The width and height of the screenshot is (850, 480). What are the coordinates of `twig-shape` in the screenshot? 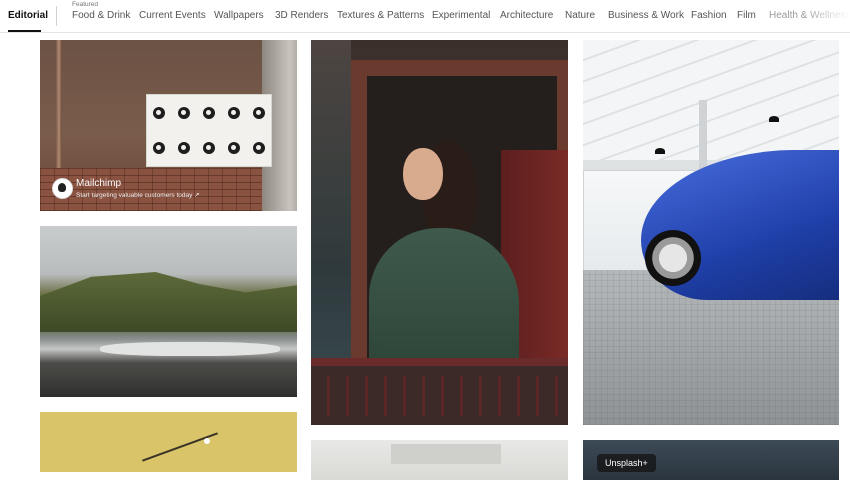 It's located at (180, 447).